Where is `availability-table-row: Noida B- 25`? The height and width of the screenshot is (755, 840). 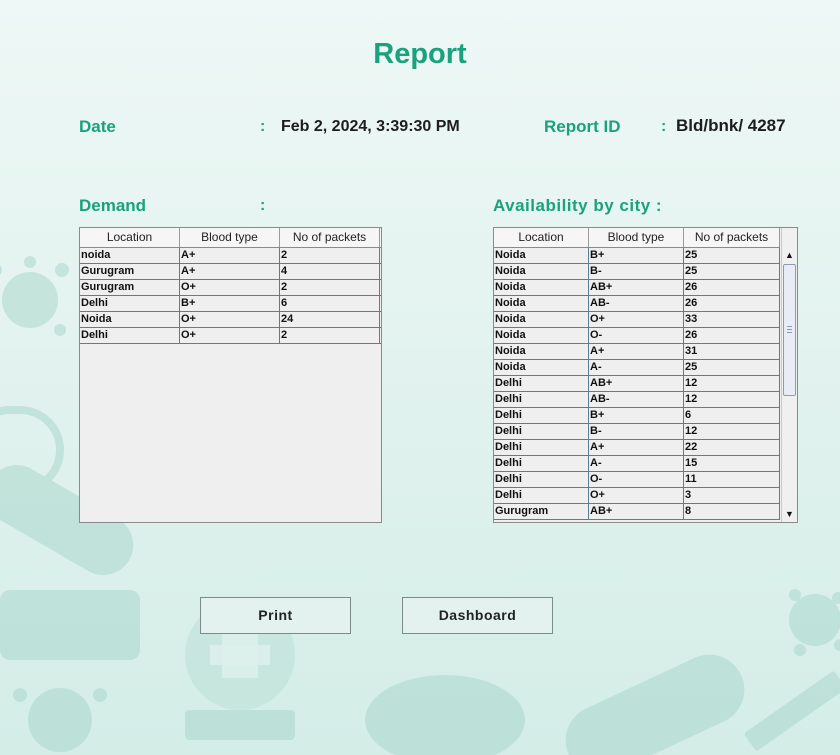
availability-table-row: Noida B- 25 is located at coordinates (637, 272).